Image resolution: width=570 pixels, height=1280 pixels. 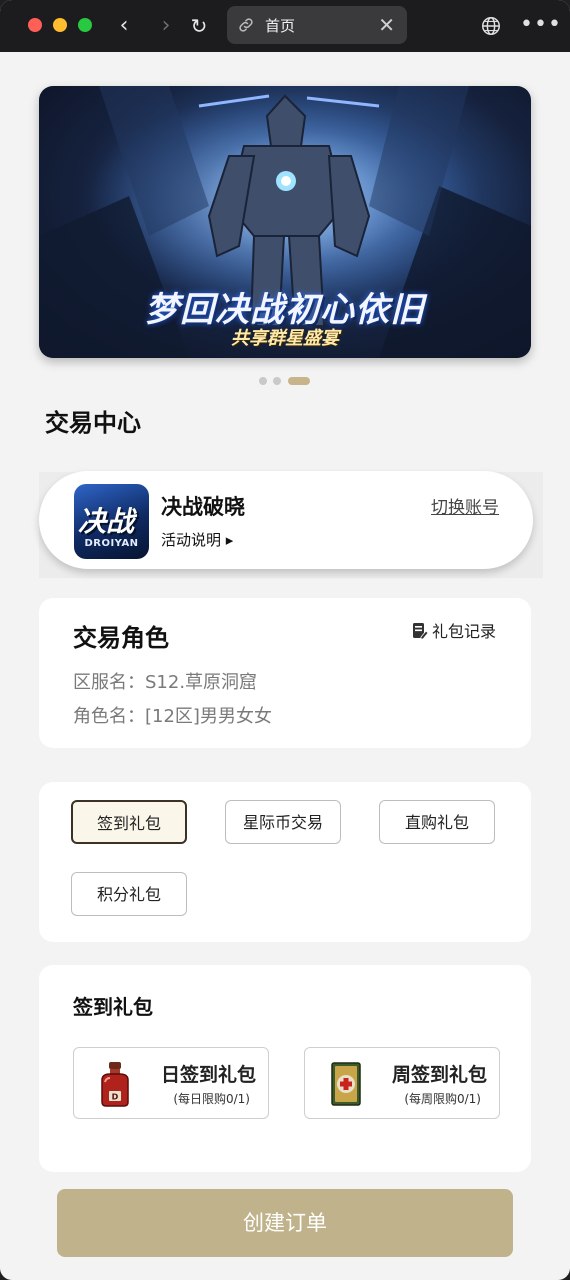 What do you see at coordinates (437, 822) in the screenshot?
I see `type-button-direct-buy: 直购礼包` at bounding box center [437, 822].